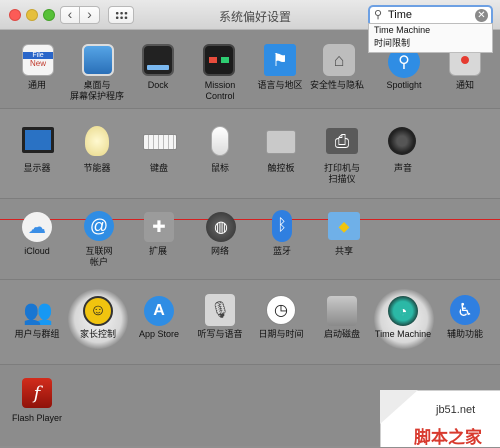 This screenshot has height=448, width=500. Describe the element at coordinates (160, 142) in the screenshot. I see `keyboard-icon` at that location.